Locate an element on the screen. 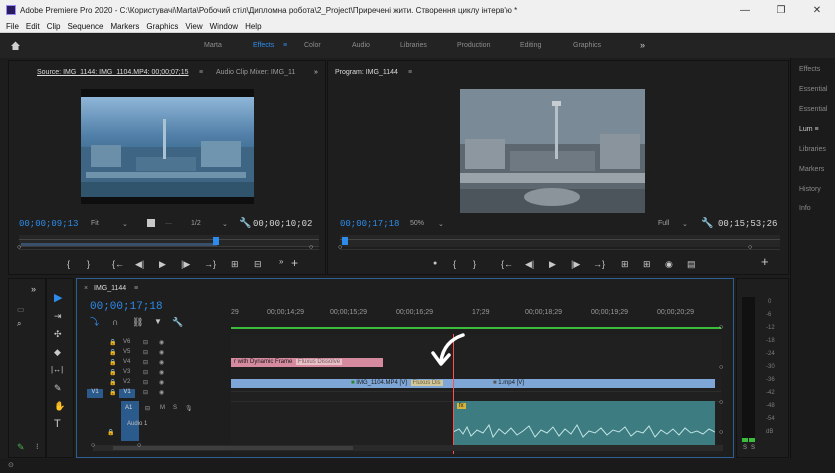  razor-tool-icon: ◆ is located at coordinates (57, 352).